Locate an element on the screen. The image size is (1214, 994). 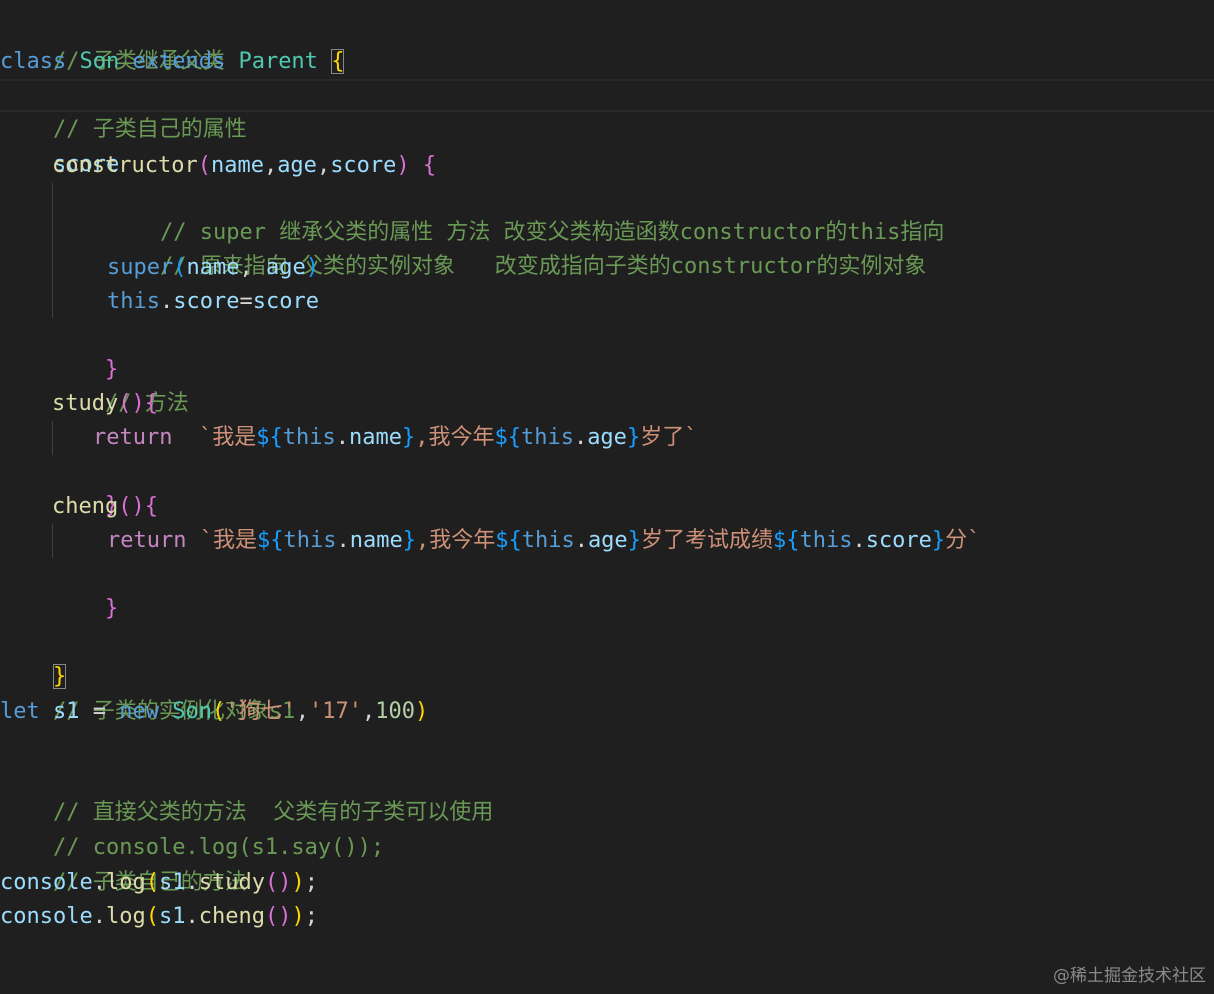
code-line-comment: // 子类自己的属性 is located at coordinates (123, 110).